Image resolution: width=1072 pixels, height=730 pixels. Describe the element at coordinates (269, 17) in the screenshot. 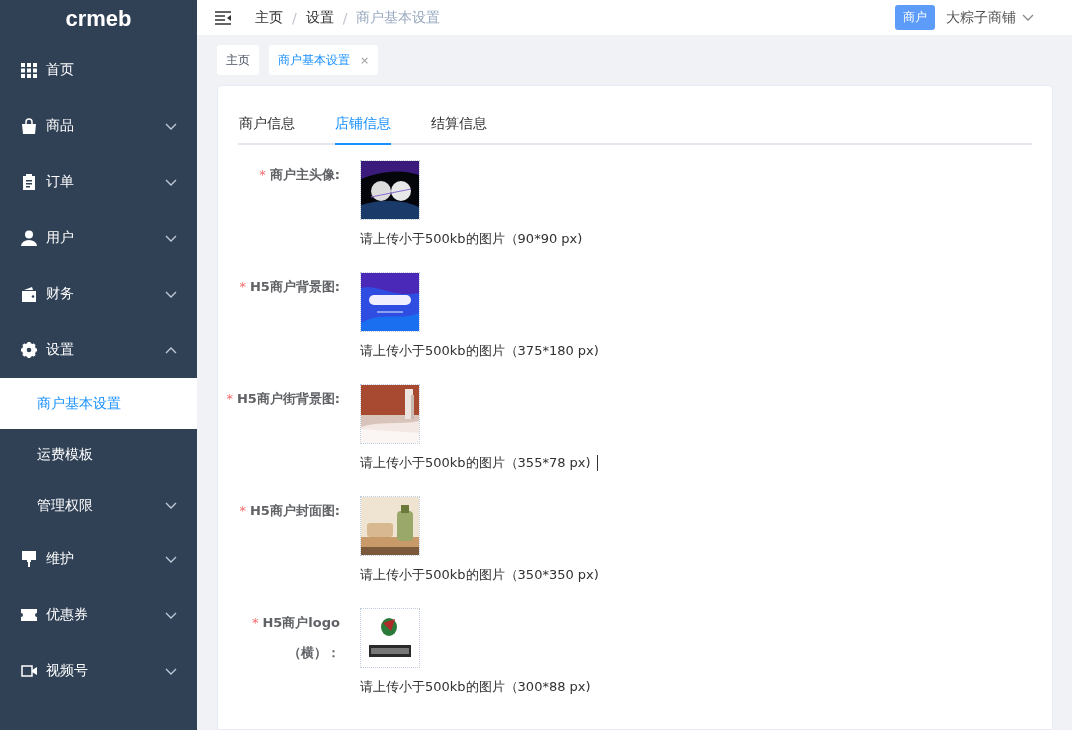

I see `breadcrumb-link: 主页` at that location.